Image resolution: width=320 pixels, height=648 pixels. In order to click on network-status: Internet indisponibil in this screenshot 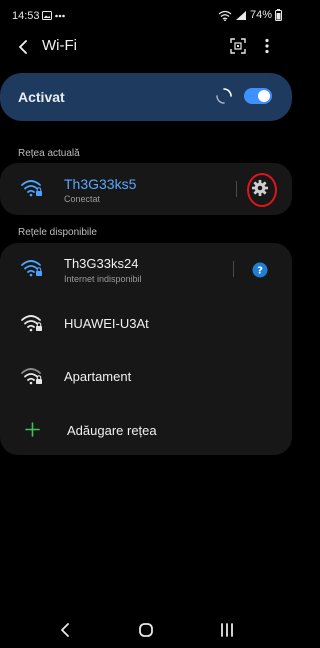, I will do `click(103, 279)`.